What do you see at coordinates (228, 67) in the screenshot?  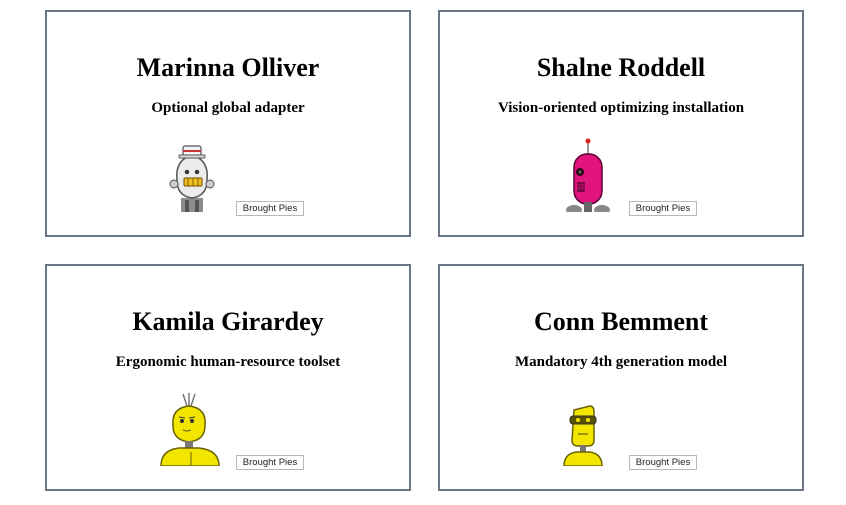 I see `card-name: Marinna Olliver` at bounding box center [228, 67].